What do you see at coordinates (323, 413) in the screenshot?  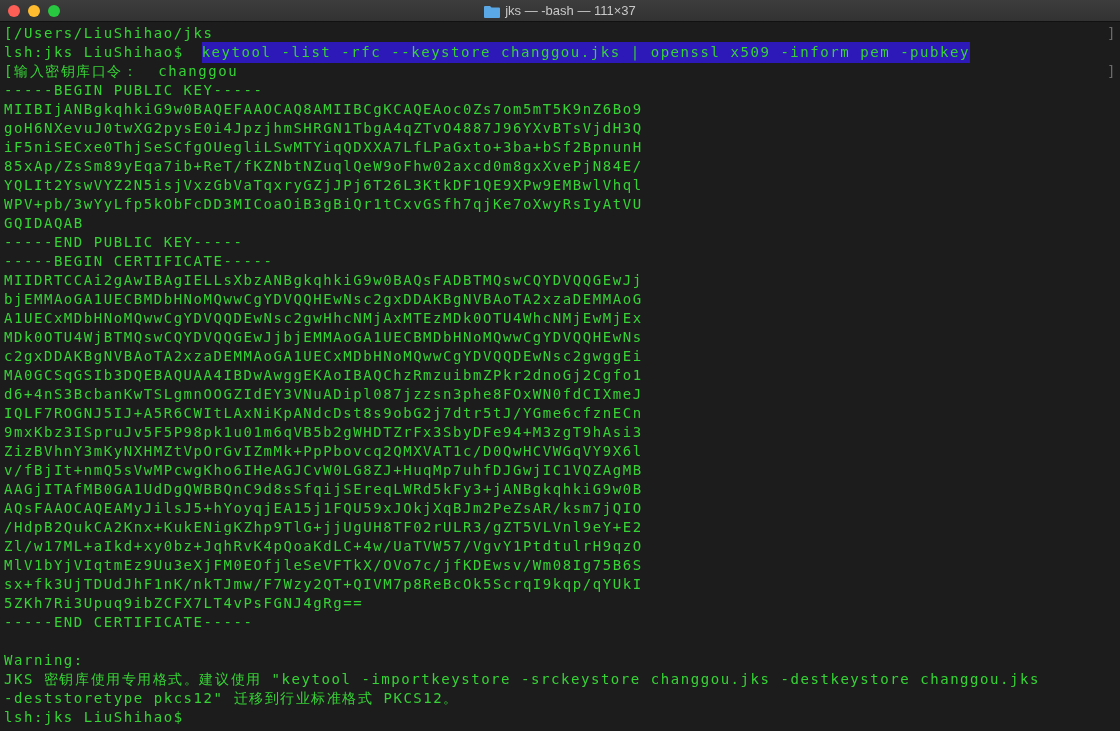 I see `terminal-line: IQLF7ROGNJ5IJ+A5R6CWItLAxNiKpANdcDst8s9obG2j7dtr5tJ/YGme6cfznECn` at bounding box center [323, 413].